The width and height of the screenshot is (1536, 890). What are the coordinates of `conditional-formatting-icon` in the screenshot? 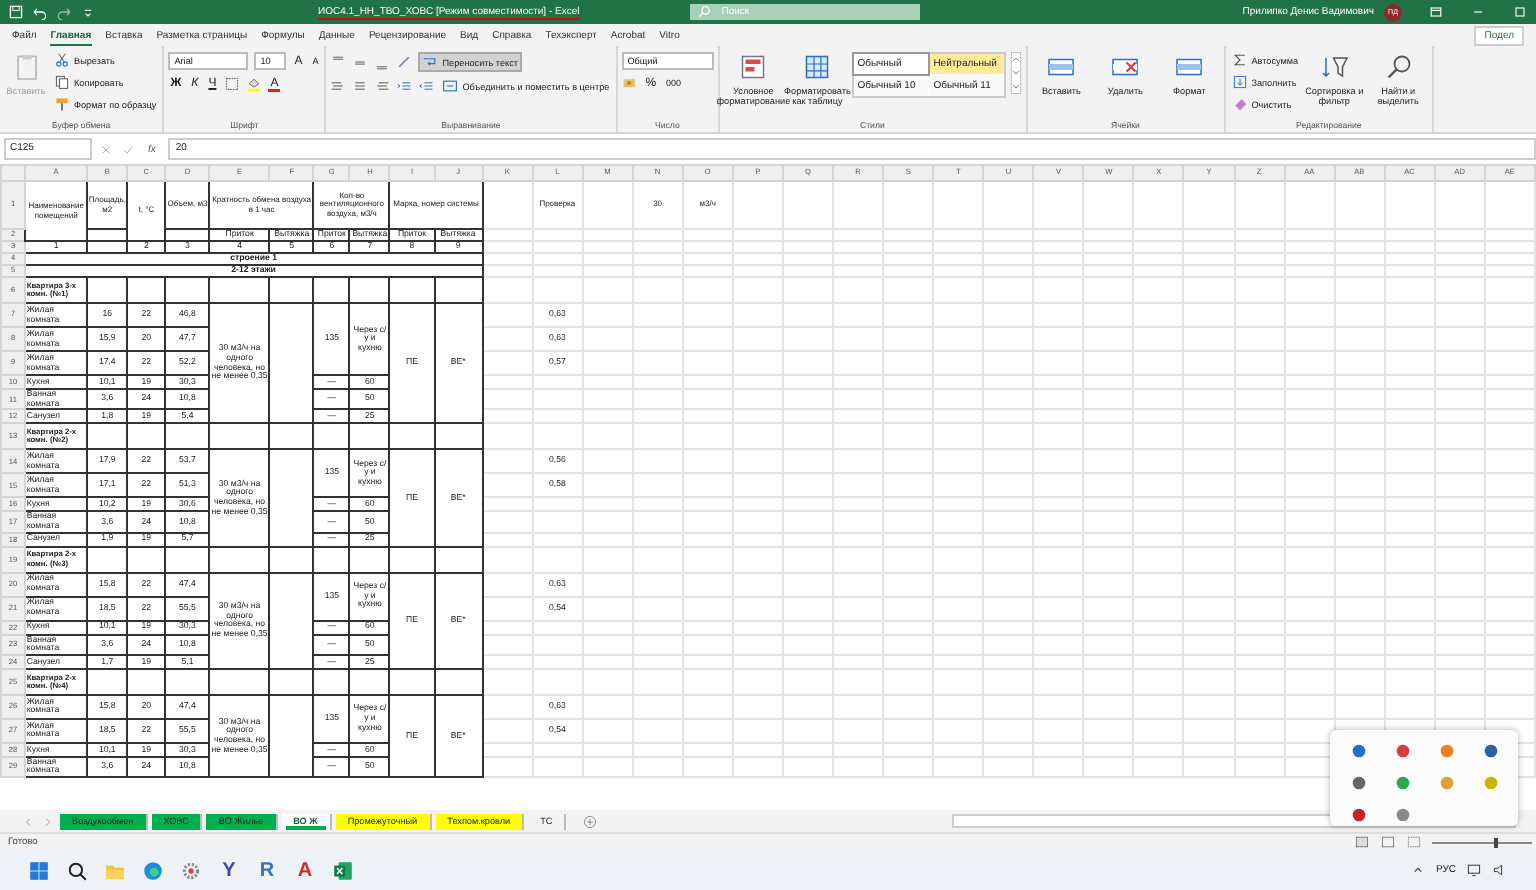 It's located at (753, 67).